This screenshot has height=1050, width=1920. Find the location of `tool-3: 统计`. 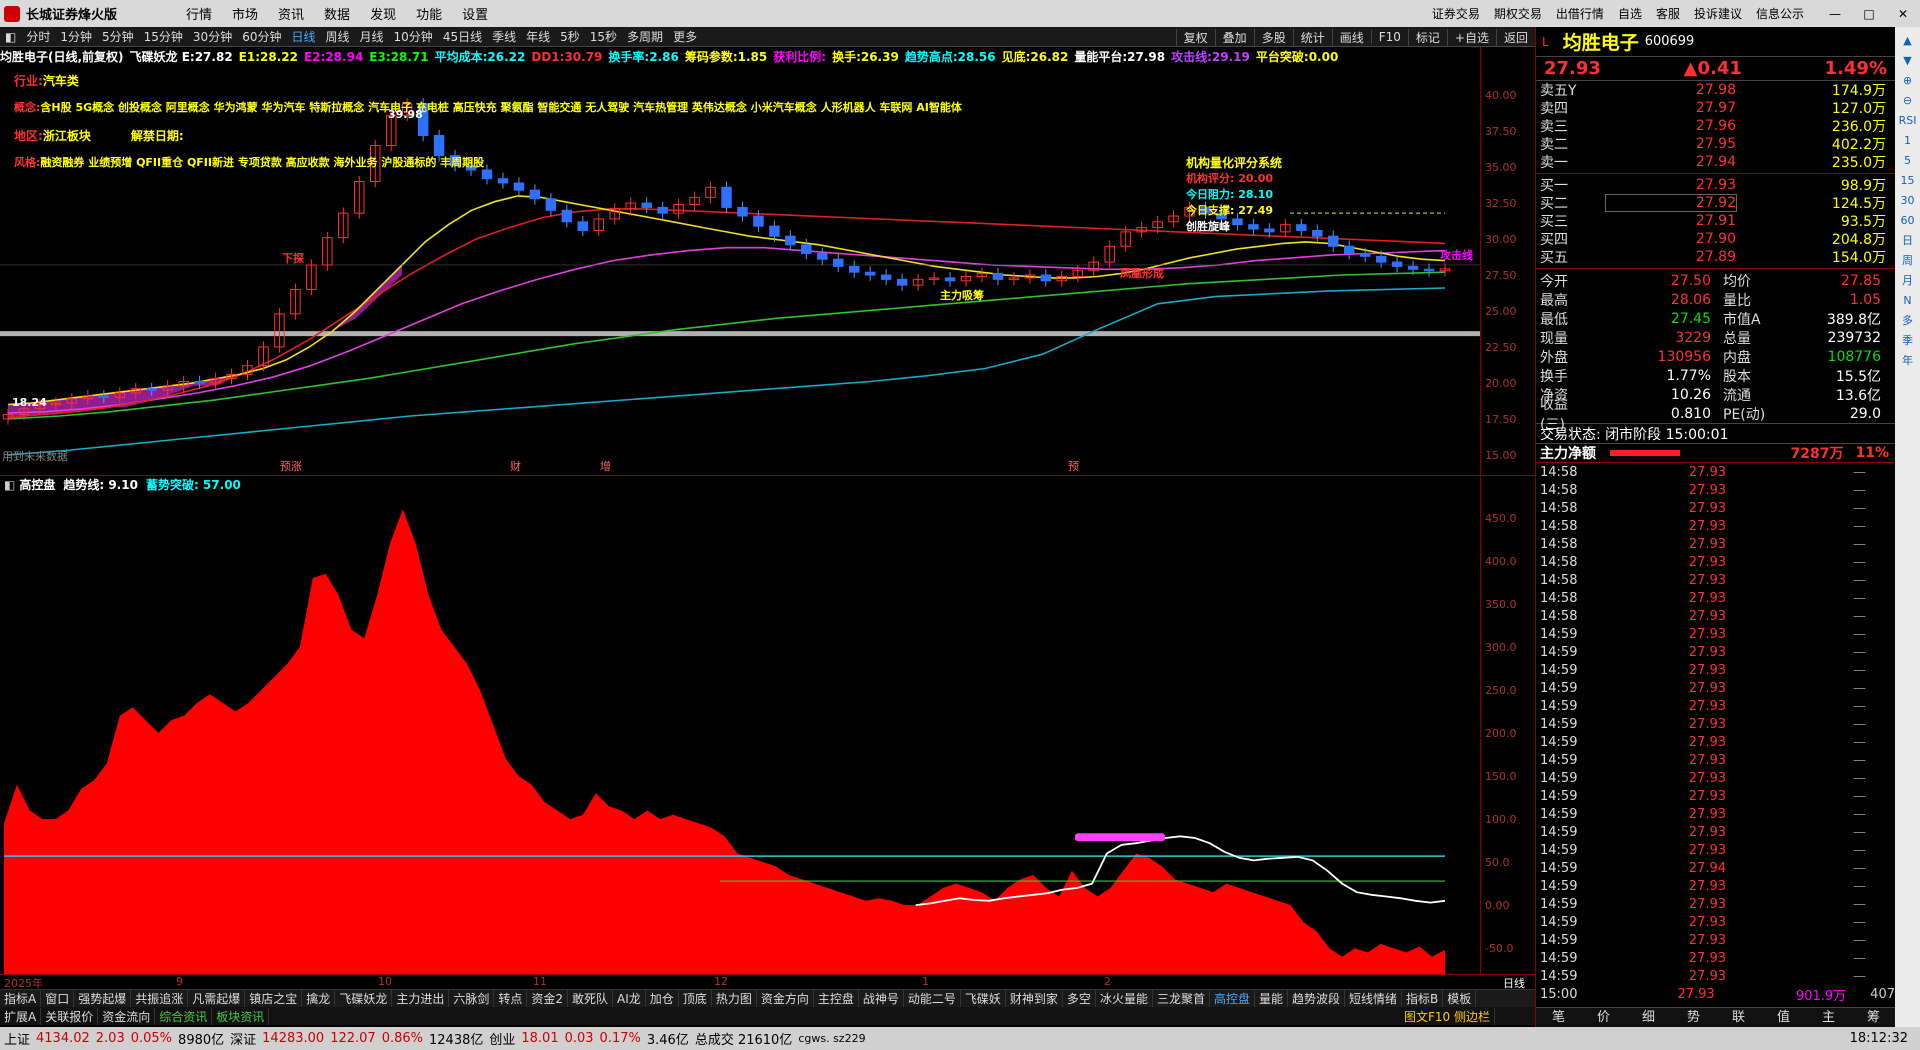

tool-3: 统计 is located at coordinates (1312, 37).